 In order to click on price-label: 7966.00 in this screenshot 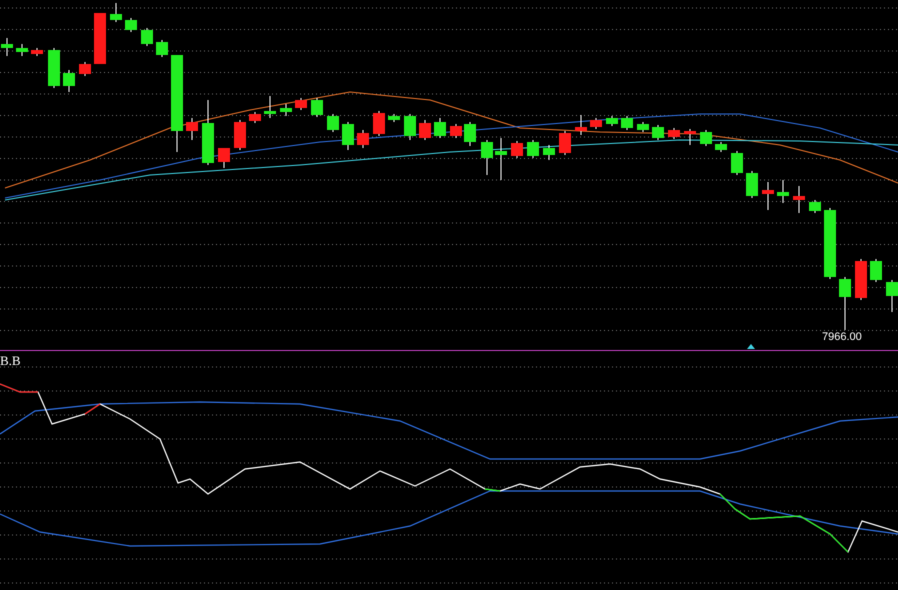, I will do `click(842, 337)`.